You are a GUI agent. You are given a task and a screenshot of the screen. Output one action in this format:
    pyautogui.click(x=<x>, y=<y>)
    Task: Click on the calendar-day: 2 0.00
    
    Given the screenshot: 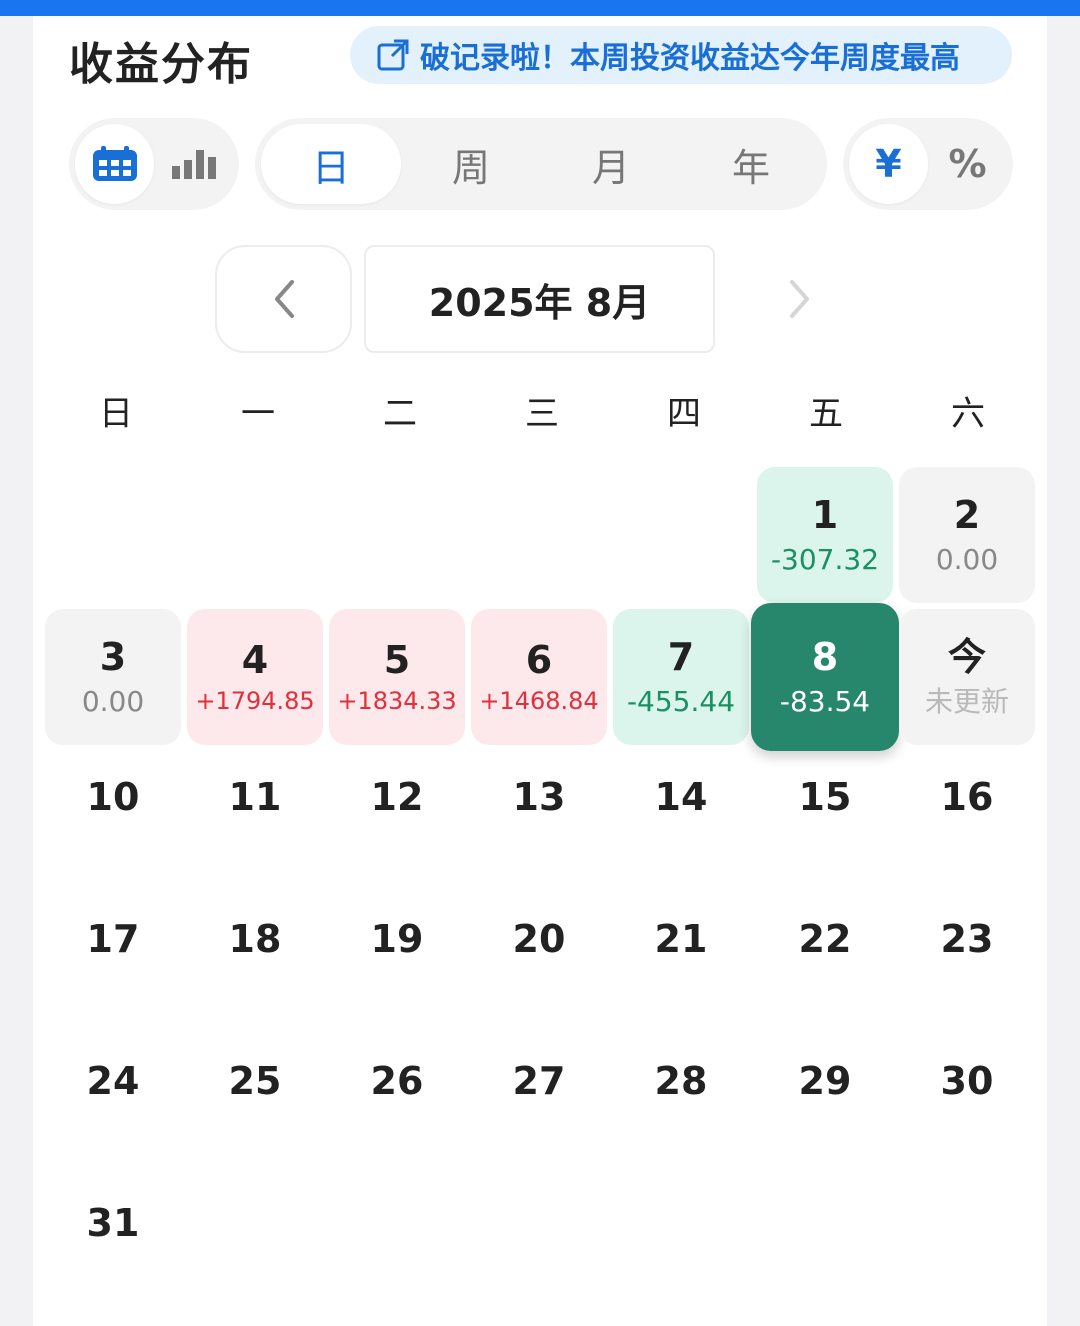 What is the action you would take?
    pyautogui.click(x=967, y=535)
    